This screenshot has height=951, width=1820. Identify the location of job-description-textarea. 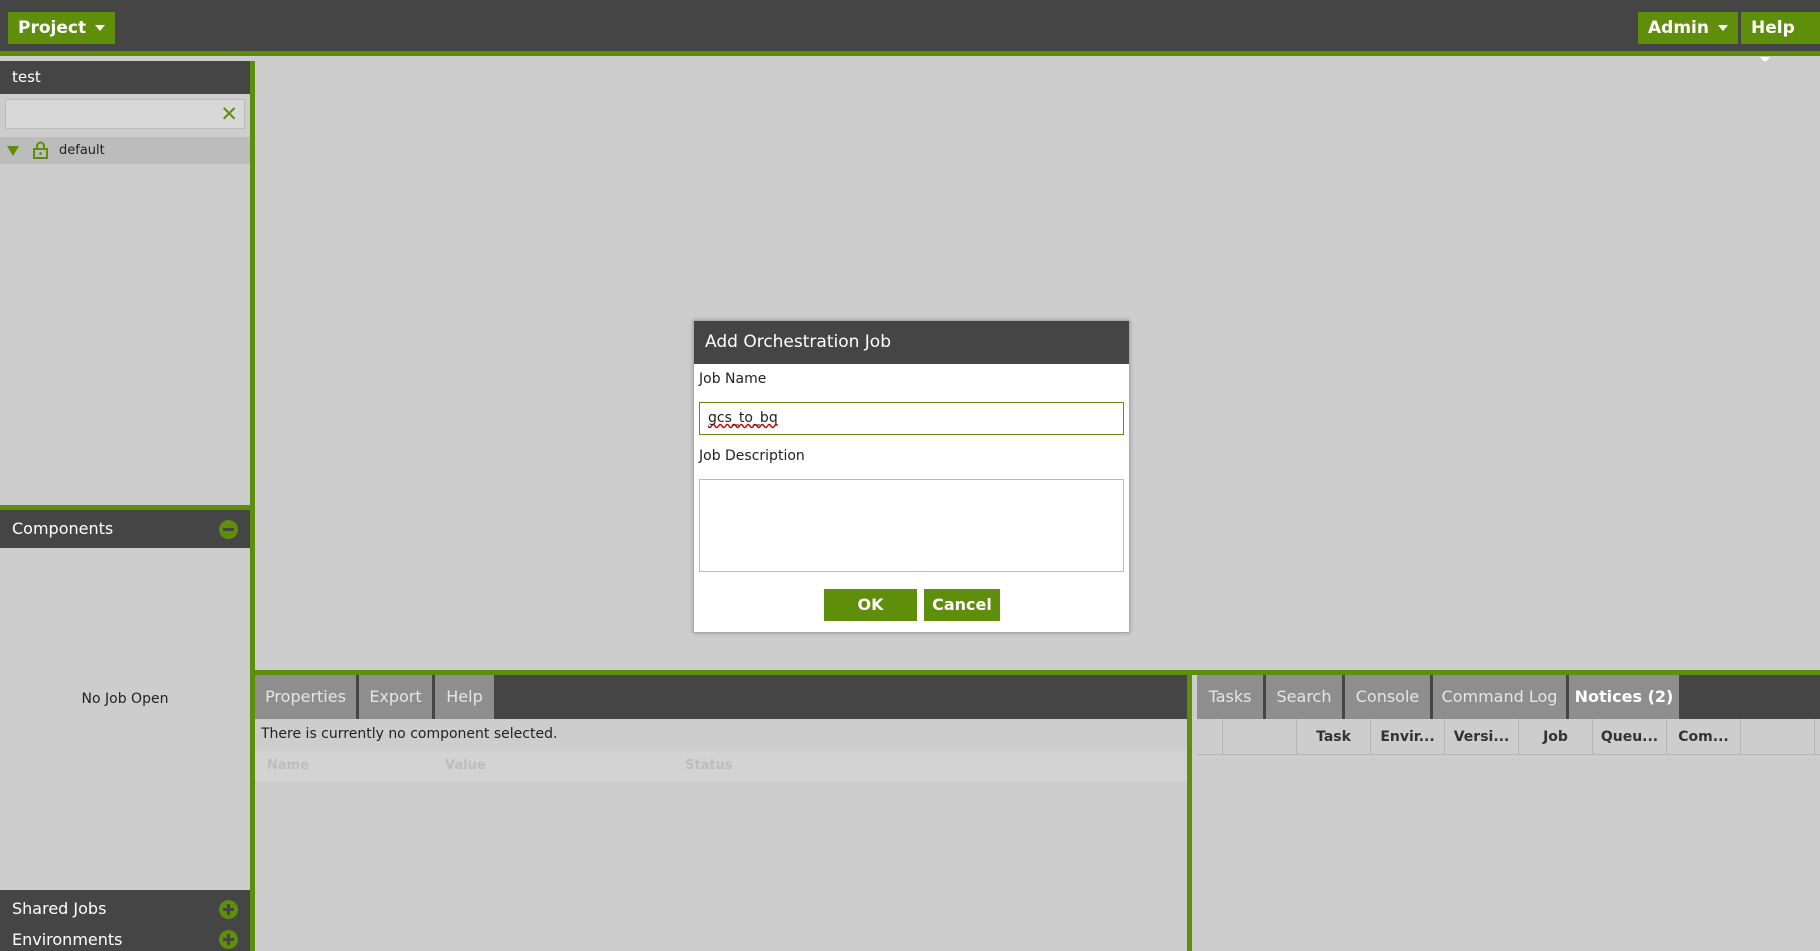
(911, 525).